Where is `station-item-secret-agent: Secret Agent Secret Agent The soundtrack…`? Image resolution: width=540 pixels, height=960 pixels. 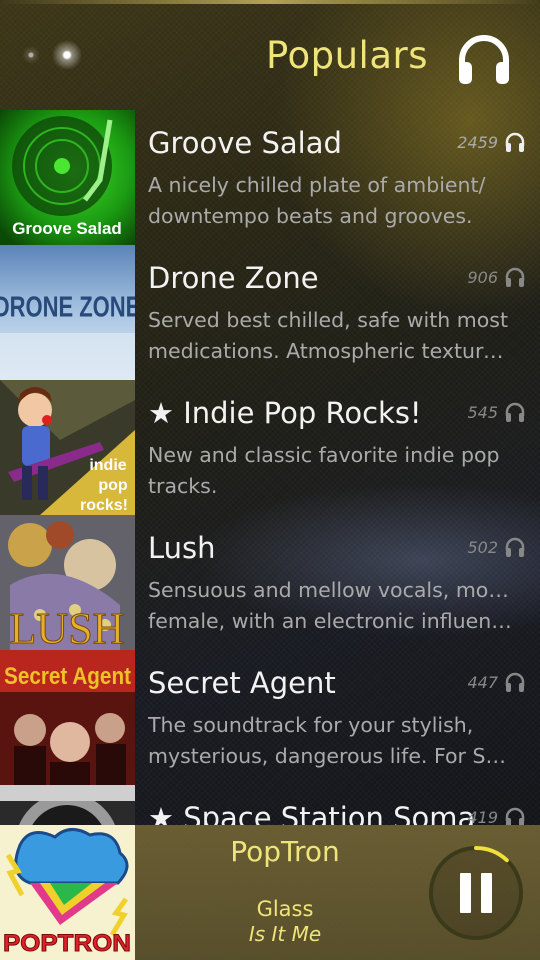
station-item-secret-agent: Secret Agent Secret Agent The soundtrack… is located at coordinates (270, 717).